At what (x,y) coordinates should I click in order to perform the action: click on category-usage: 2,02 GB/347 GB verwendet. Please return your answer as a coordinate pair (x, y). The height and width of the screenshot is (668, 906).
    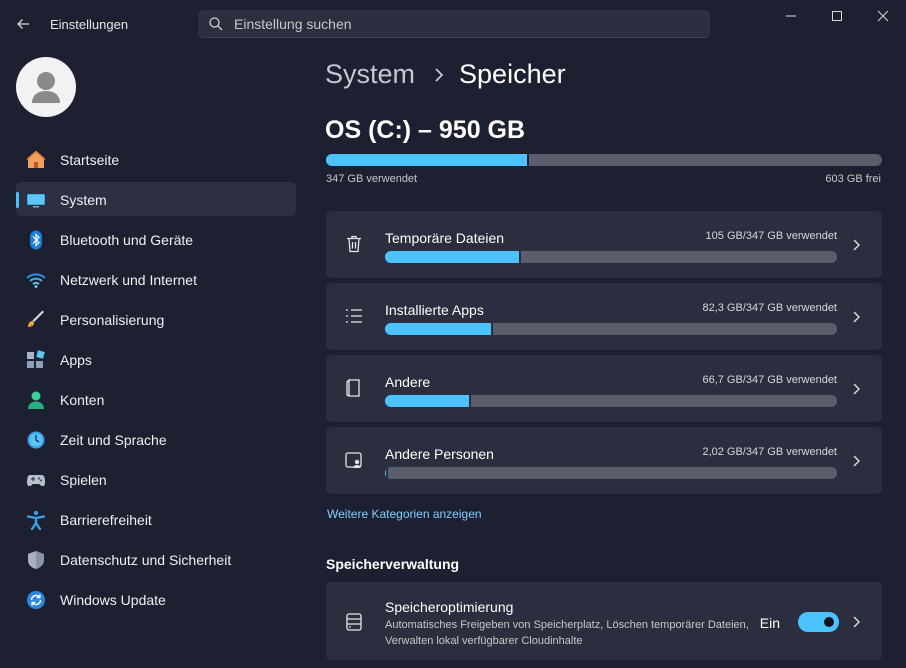
    Looking at the image, I should click on (769, 452).